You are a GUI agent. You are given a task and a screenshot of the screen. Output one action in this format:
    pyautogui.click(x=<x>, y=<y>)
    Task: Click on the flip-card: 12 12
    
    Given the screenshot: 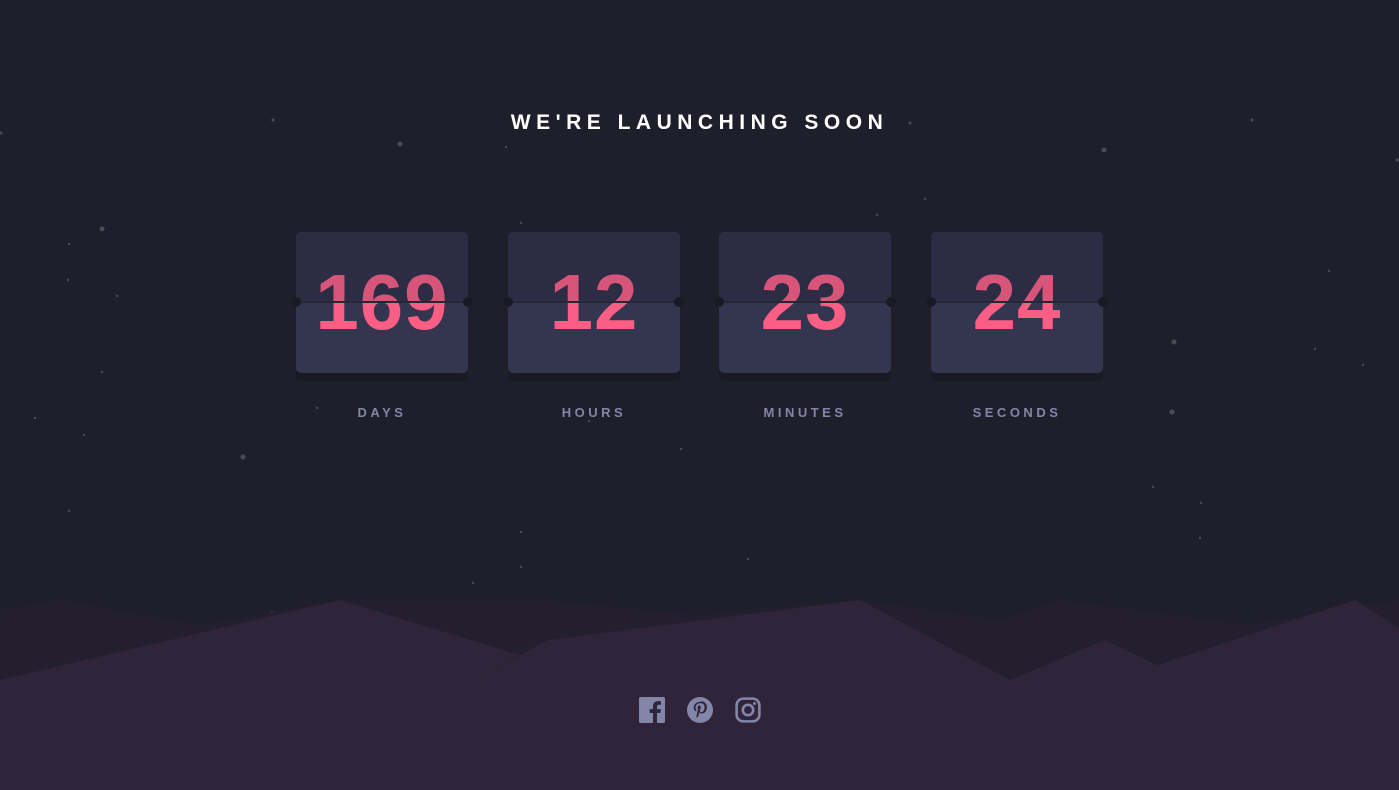 What is the action you would take?
    pyautogui.click(x=594, y=302)
    